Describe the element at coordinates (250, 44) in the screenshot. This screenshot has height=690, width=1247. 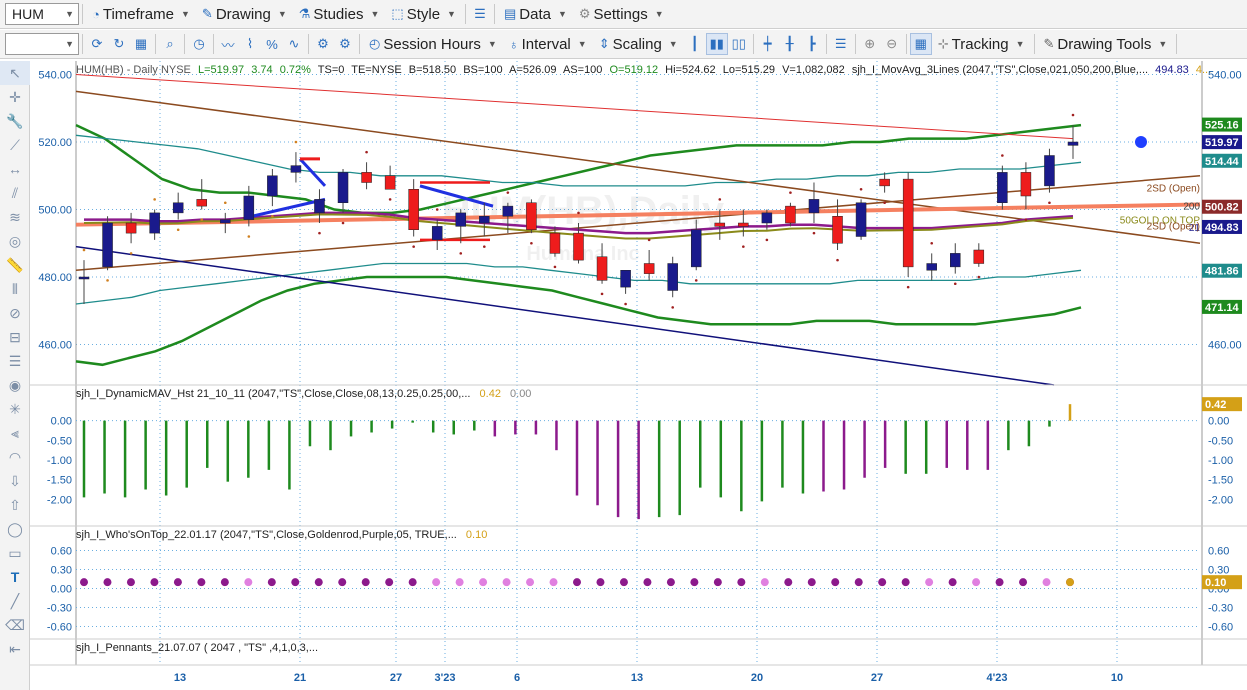
I see `area-chart-icon: ⌇` at that location.